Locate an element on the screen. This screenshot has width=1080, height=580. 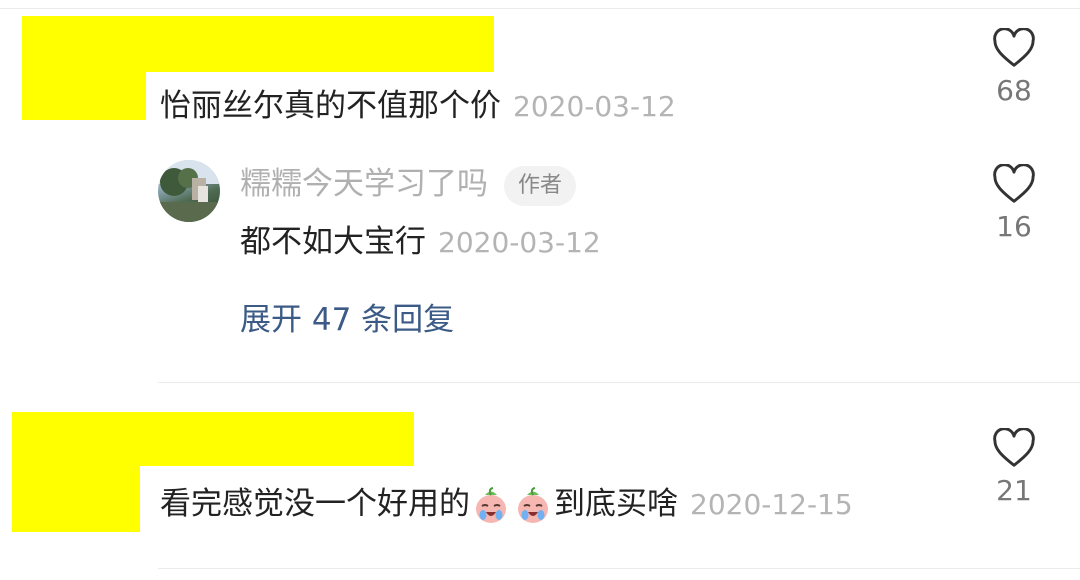
avatar-photo is located at coordinates (189, 191).